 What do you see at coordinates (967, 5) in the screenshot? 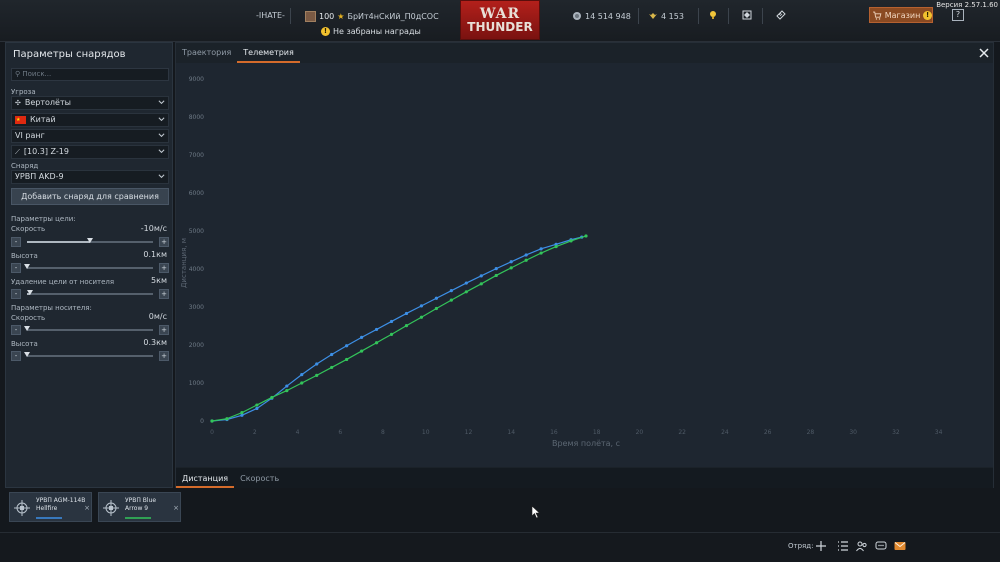
I see `version-label: Версия 2.57.1.60` at bounding box center [967, 5].